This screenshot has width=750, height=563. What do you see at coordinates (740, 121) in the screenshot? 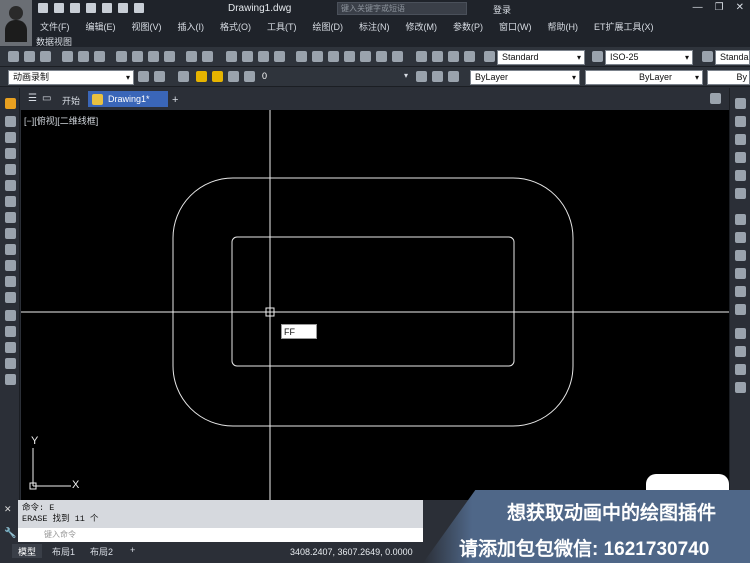
I see `construction-line-icon` at bounding box center [740, 121].